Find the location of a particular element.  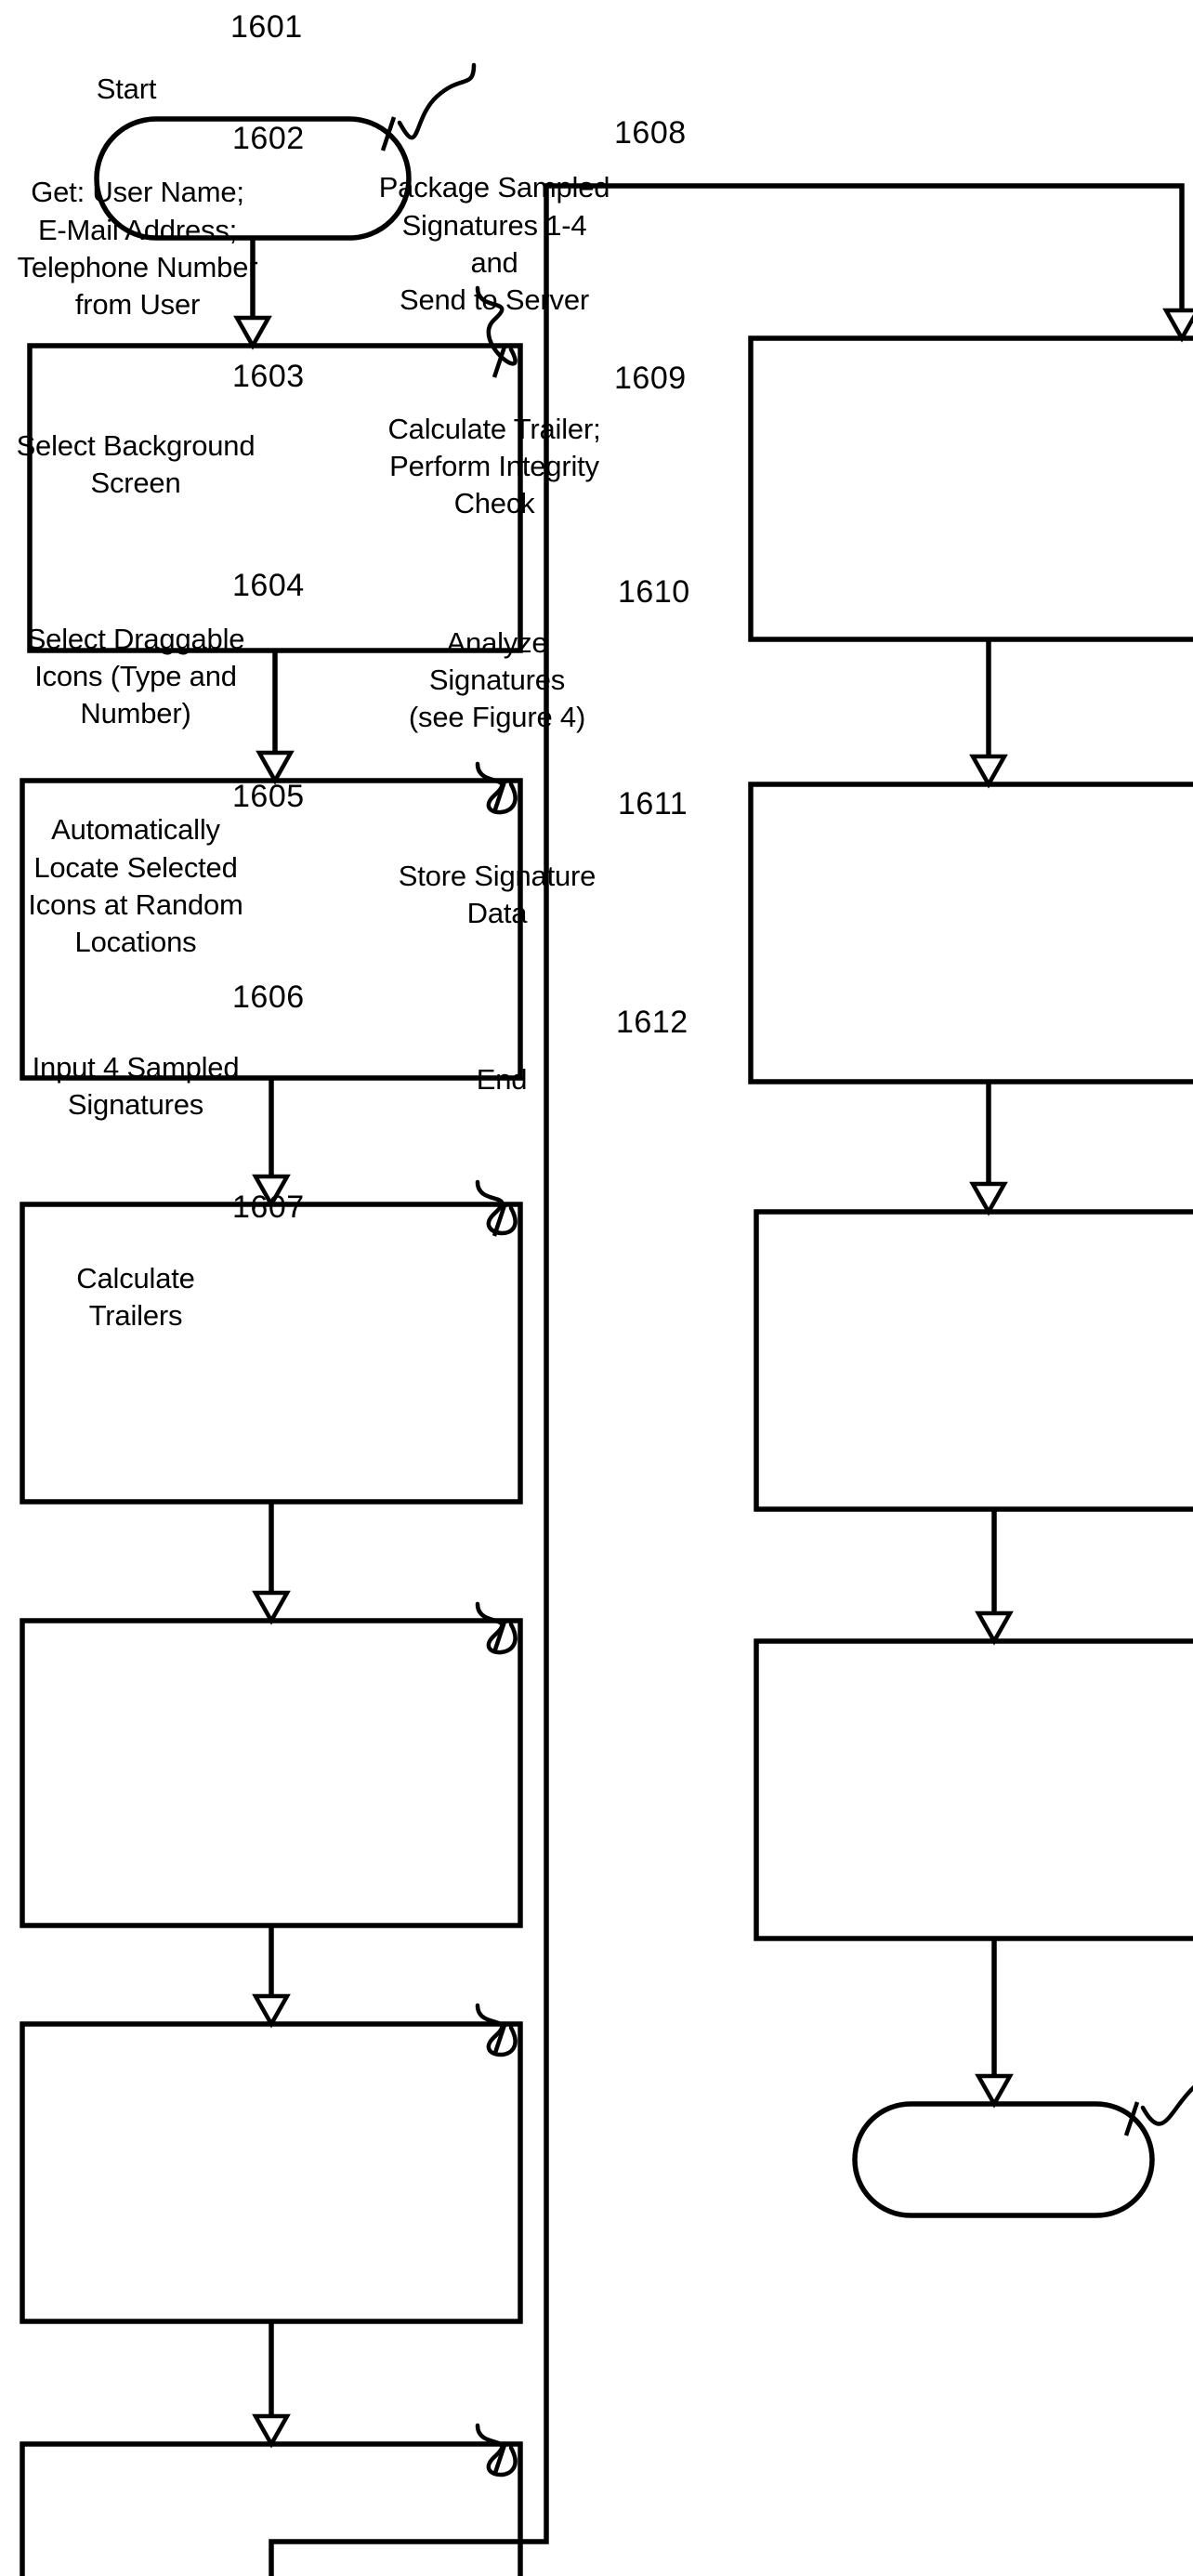

node-1606-shape is located at coordinates (271, 2172).